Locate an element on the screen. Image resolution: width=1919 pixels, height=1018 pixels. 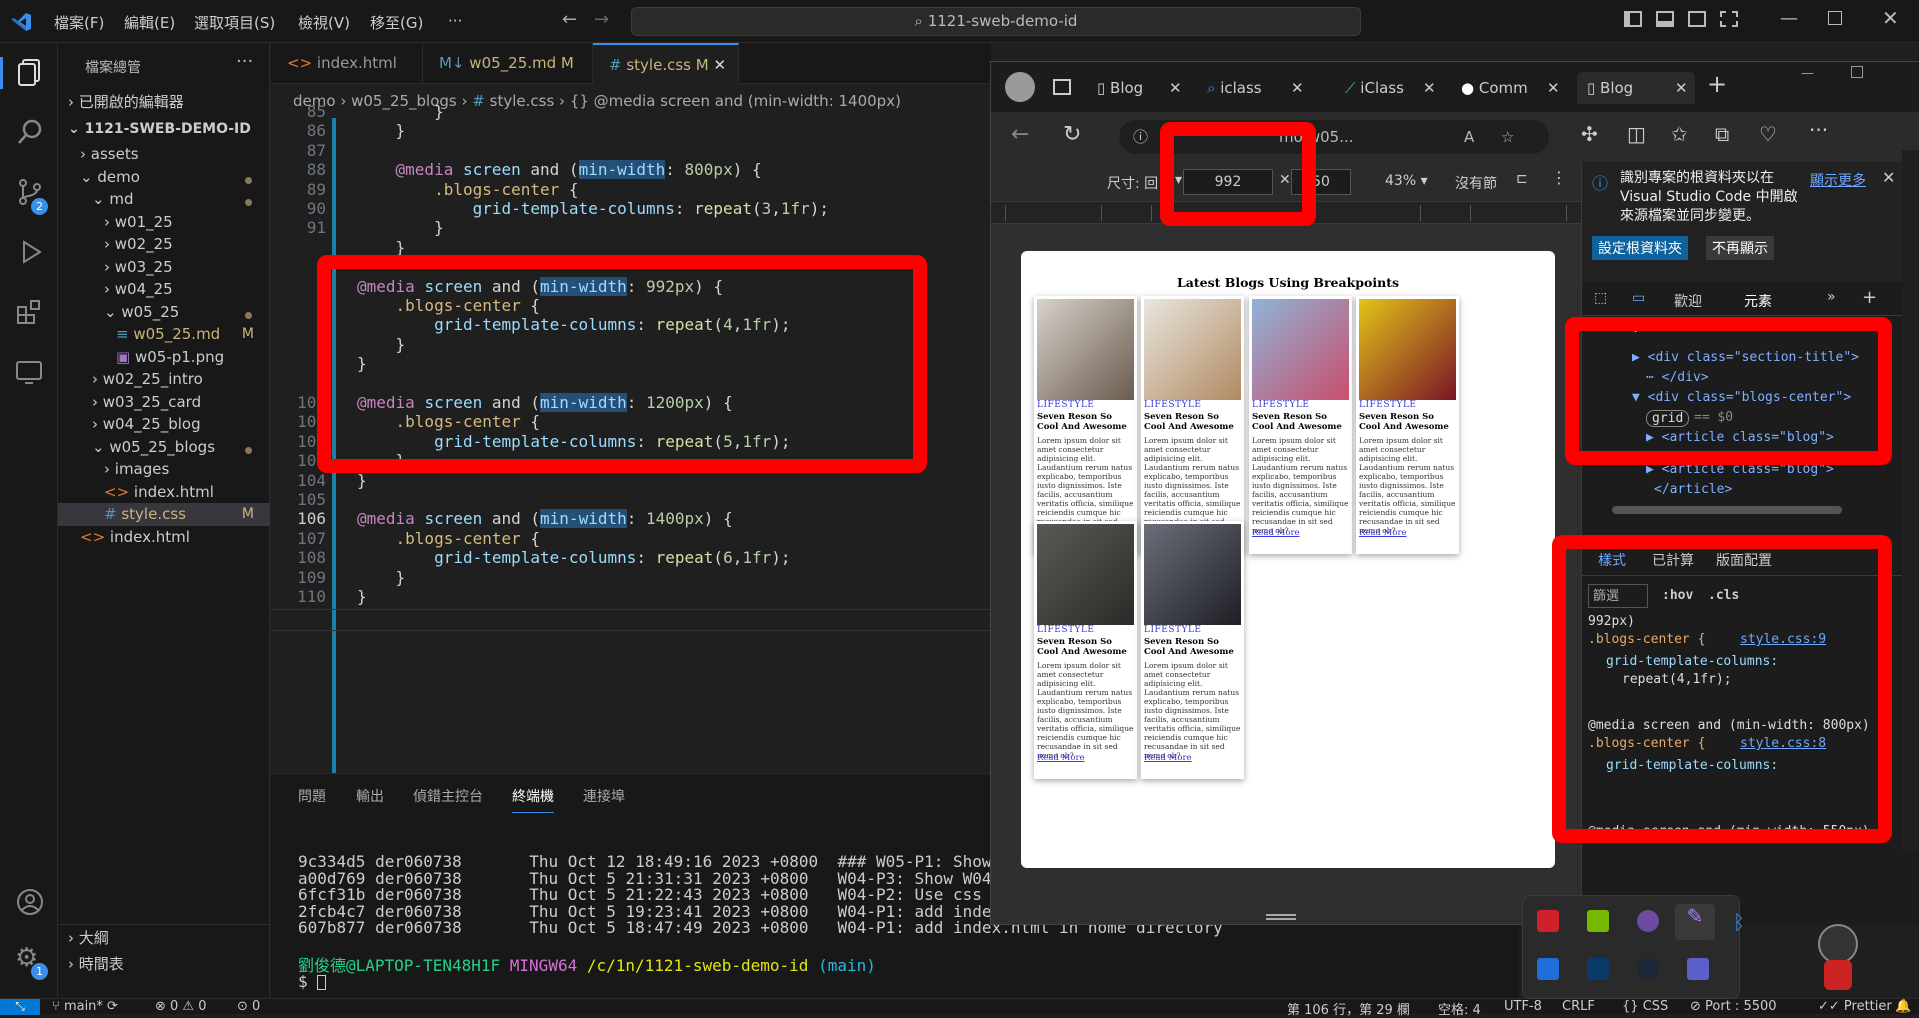
indentation: 空格: 4 is located at coordinates (1459, 1008).